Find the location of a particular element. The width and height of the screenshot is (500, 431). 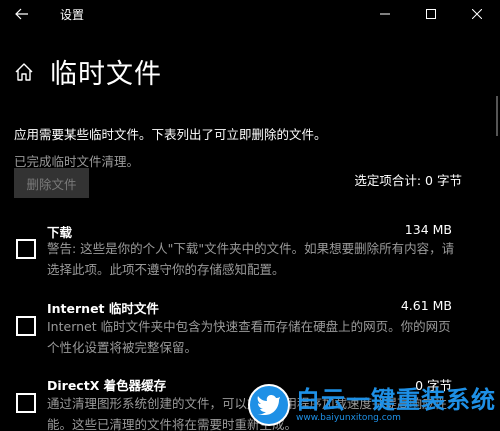

title-bar: 设置 is located at coordinates (250, 14).